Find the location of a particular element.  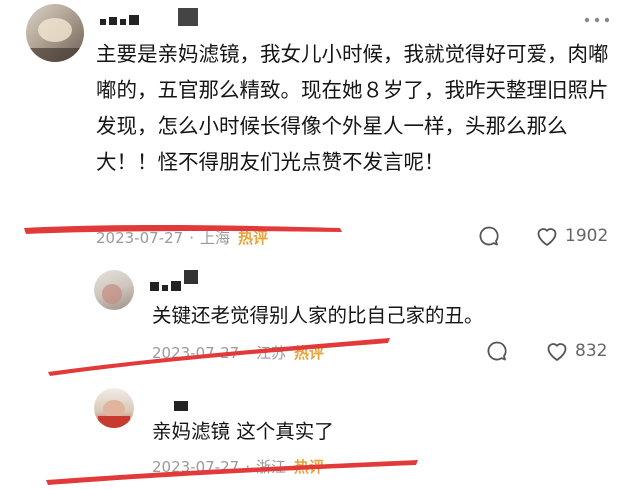

like-count: 1902 is located at coordinates (587, 236).